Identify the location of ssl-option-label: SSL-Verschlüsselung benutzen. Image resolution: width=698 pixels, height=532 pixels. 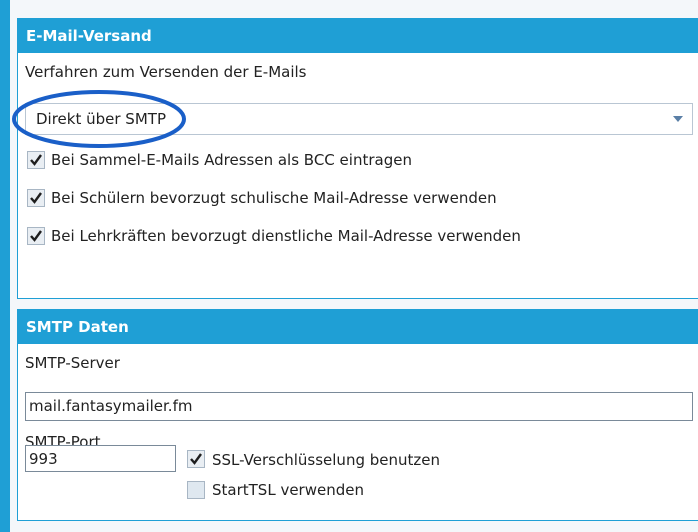
(326, 460).